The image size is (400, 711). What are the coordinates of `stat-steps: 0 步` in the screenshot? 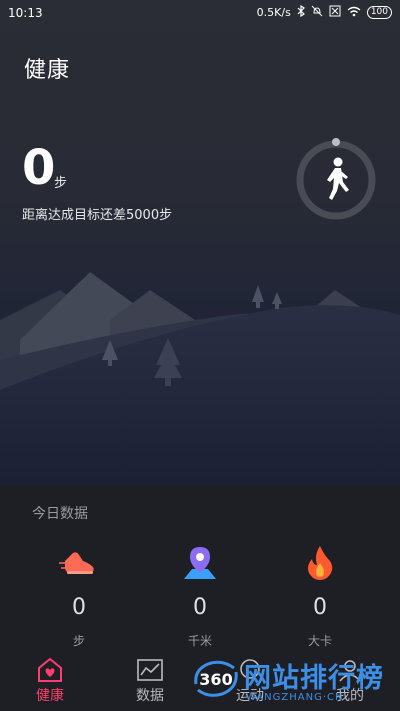 It's located at (79, 596).